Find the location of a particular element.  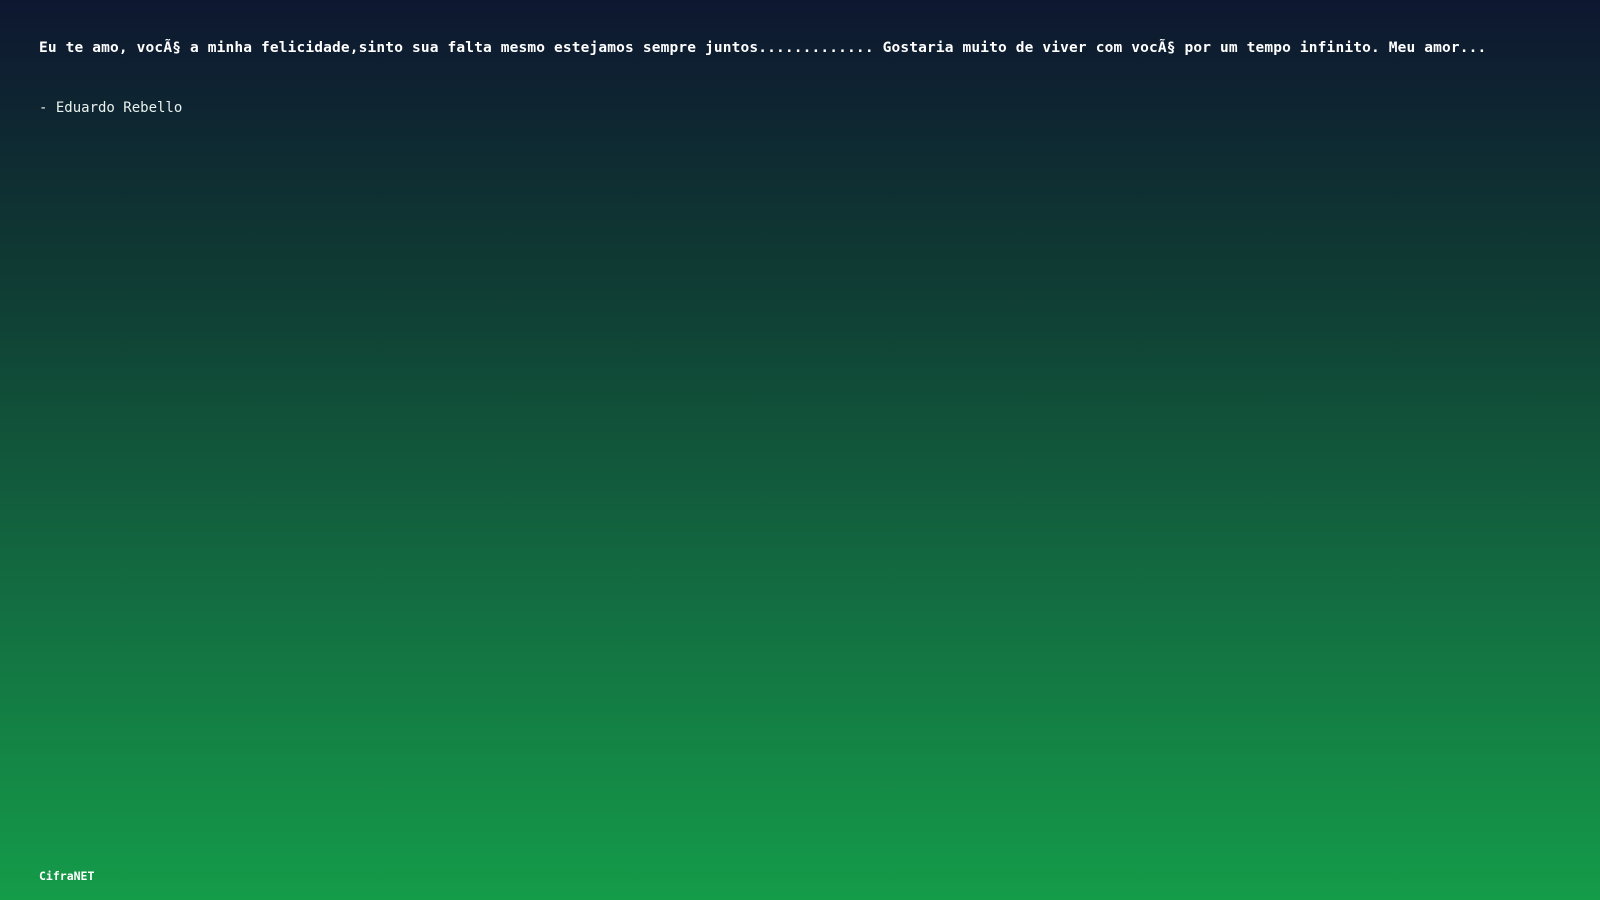

brand-watermark: CifraNET is located at coordinates (67, 876).